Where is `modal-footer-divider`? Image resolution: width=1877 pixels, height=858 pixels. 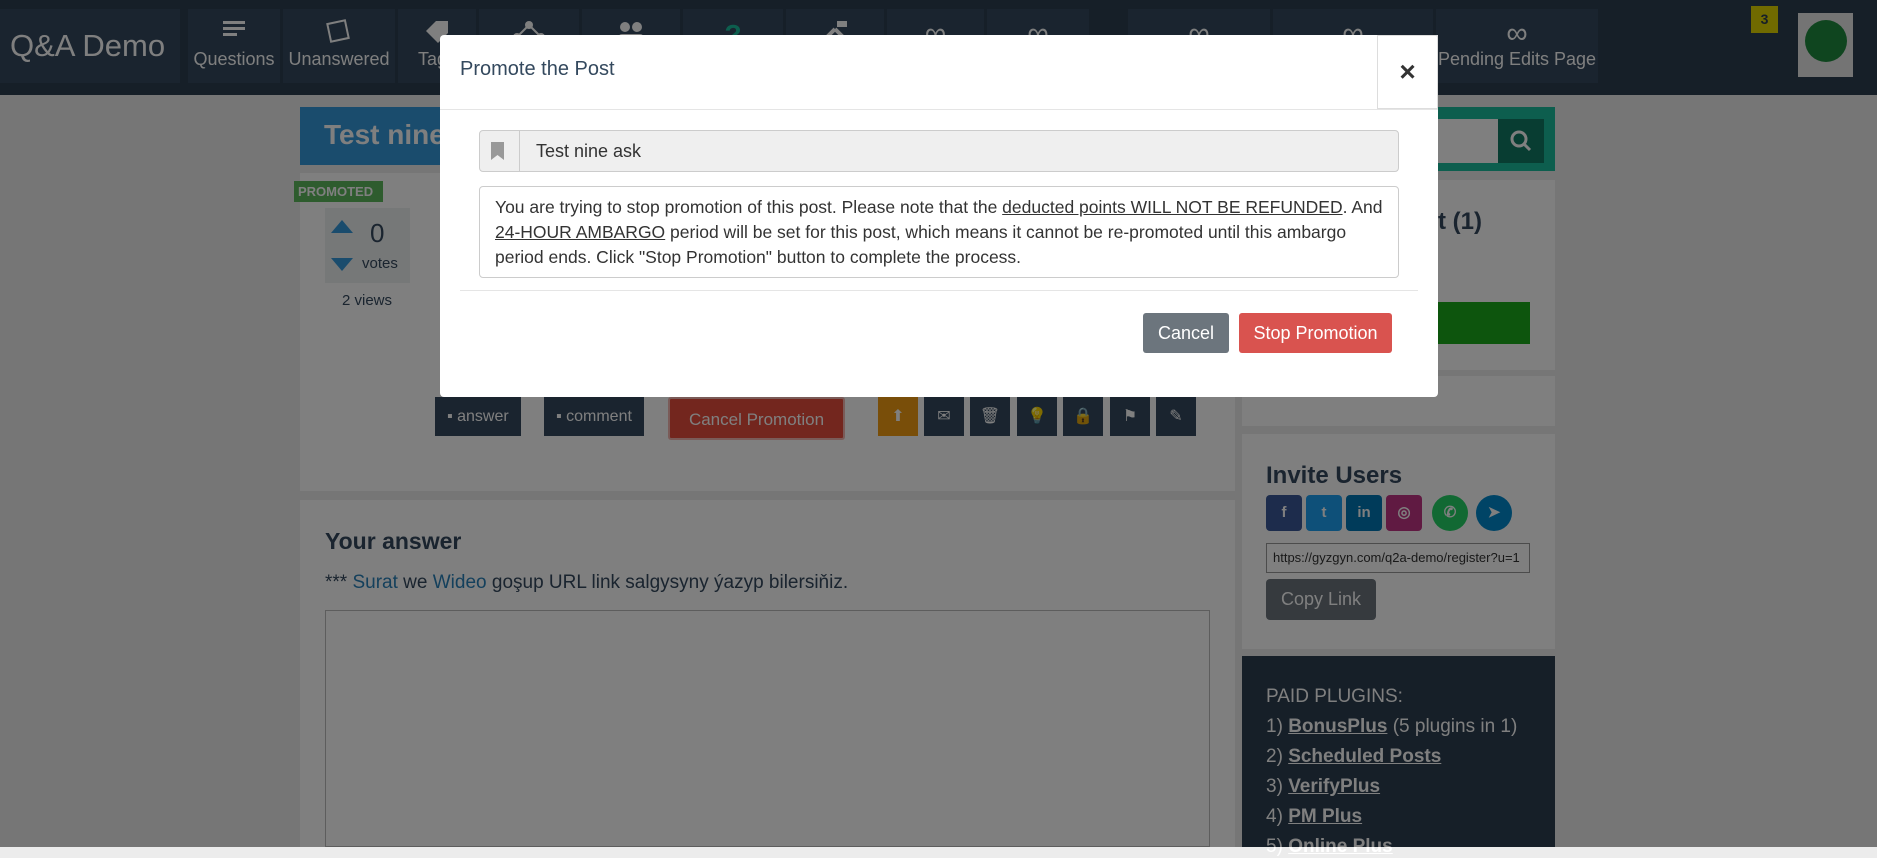
modal-footer-divider is located at coordinates (939, 290).